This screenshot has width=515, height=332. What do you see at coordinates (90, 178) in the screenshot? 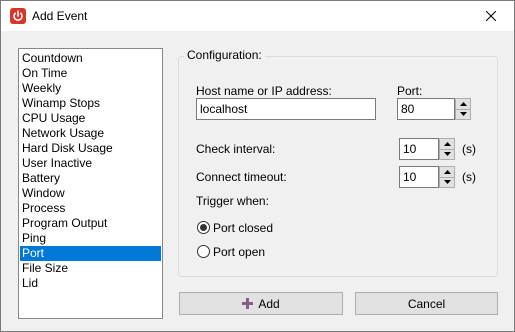
I see `list-item: Battery` at bounding box center [90, 178].